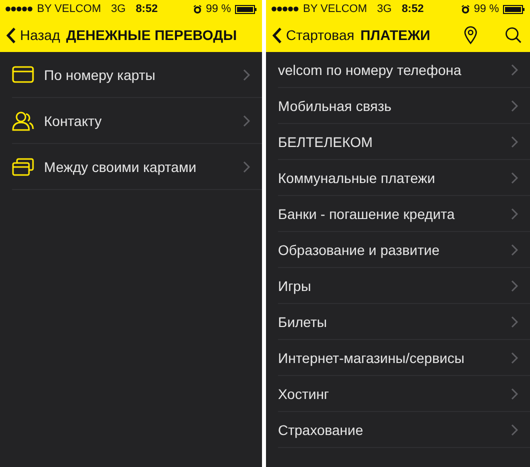 This screenshot has height=467, width=530. What do you see at coordinates (404, 142) in the screenshot?
I see `menu-item: БЕЛТЕЛЕКОМ` at bounding box center [404, 142].